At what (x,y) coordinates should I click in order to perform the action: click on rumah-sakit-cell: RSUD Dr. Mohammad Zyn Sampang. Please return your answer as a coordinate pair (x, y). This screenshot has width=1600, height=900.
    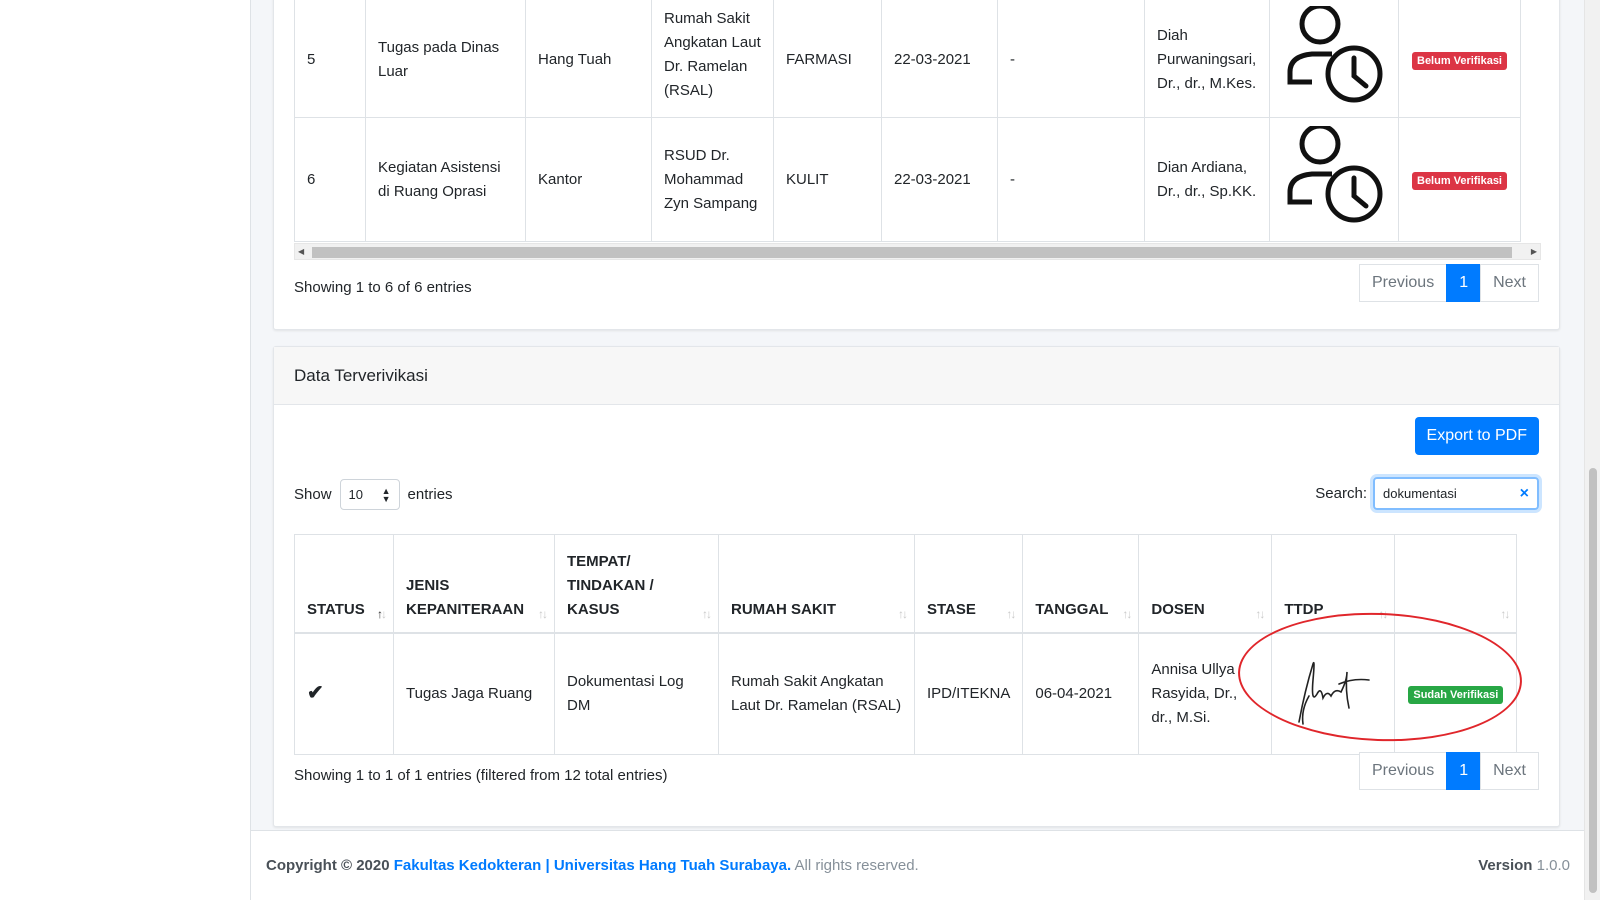
    Looking at the image, I should click on (712, 179).